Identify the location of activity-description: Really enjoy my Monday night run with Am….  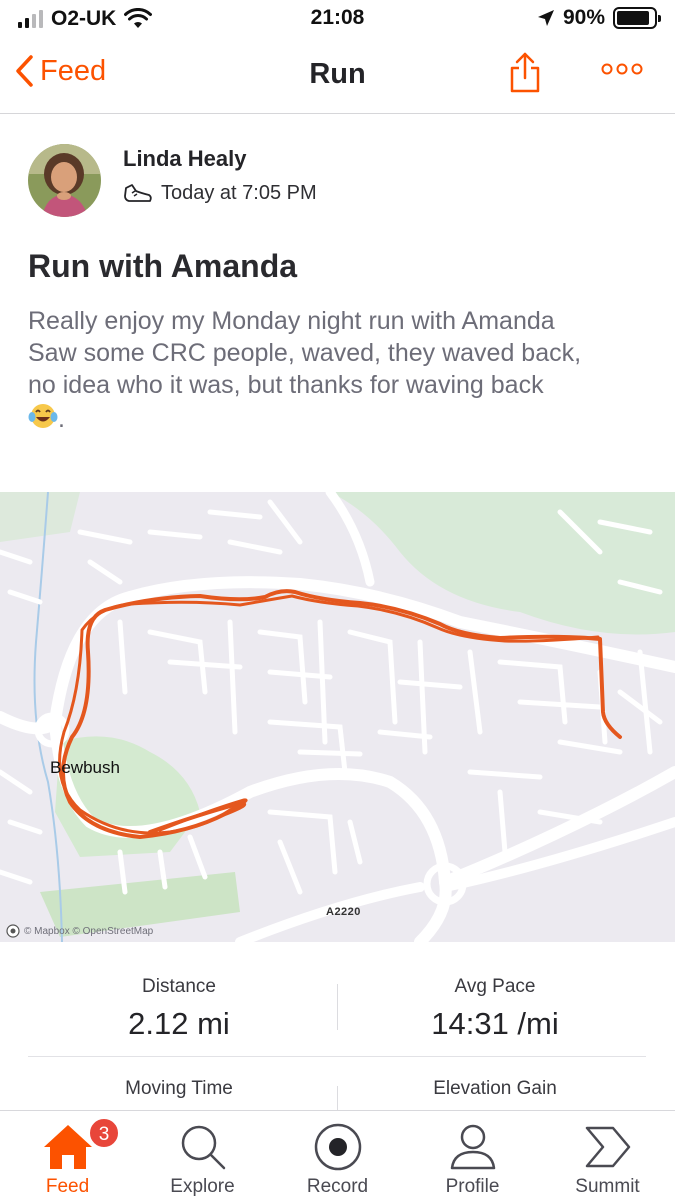
(338, 370).